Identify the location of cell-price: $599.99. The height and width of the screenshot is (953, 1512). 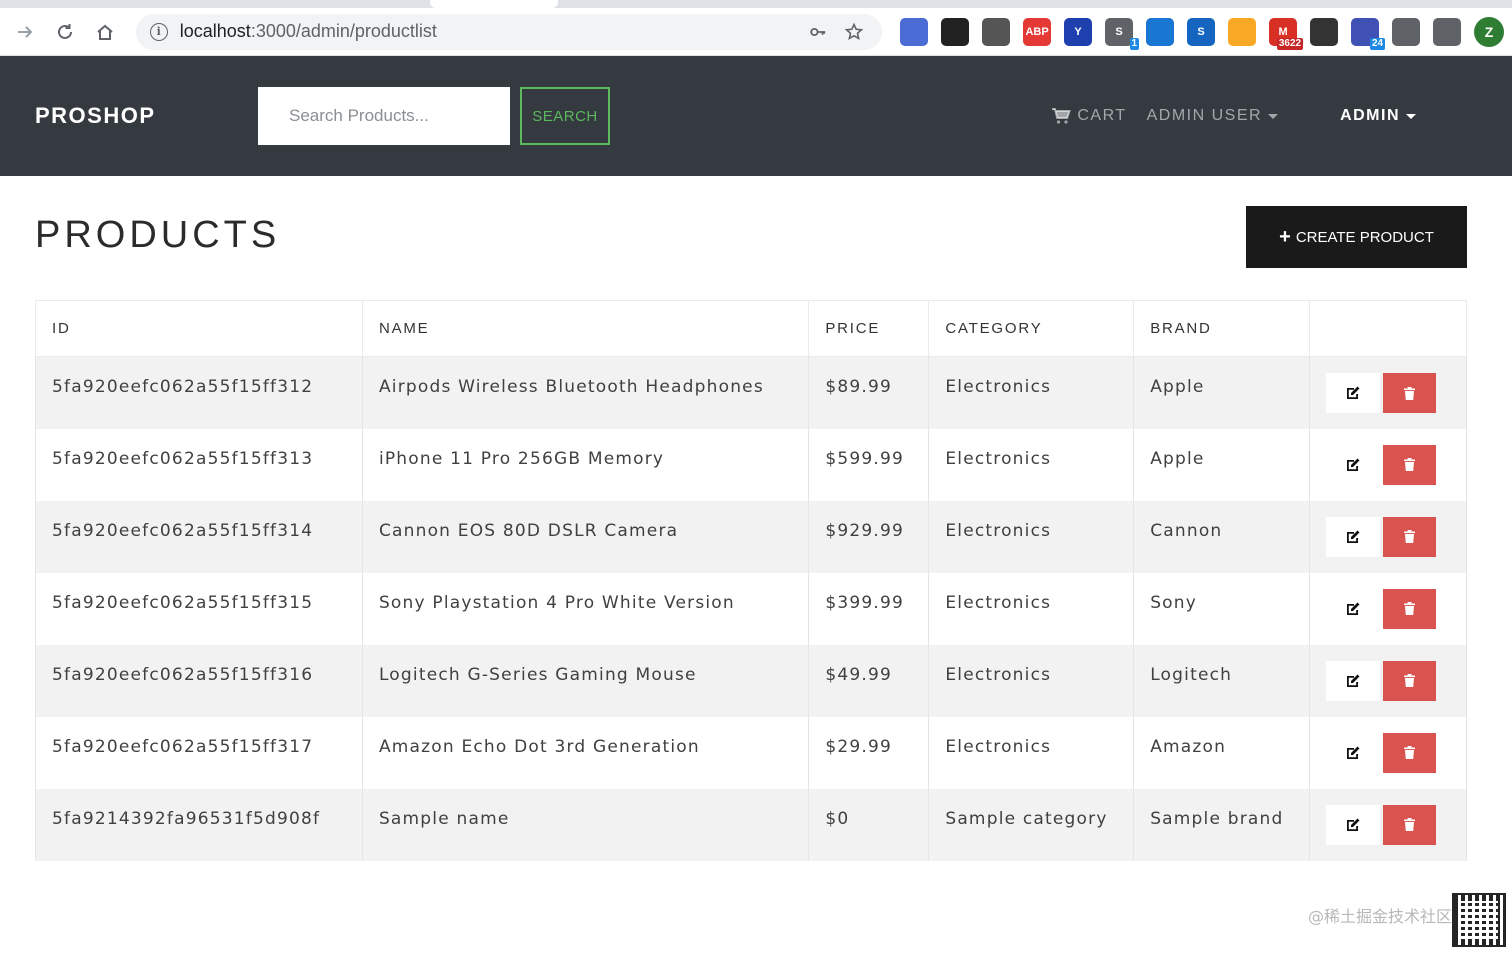
(869, 464).